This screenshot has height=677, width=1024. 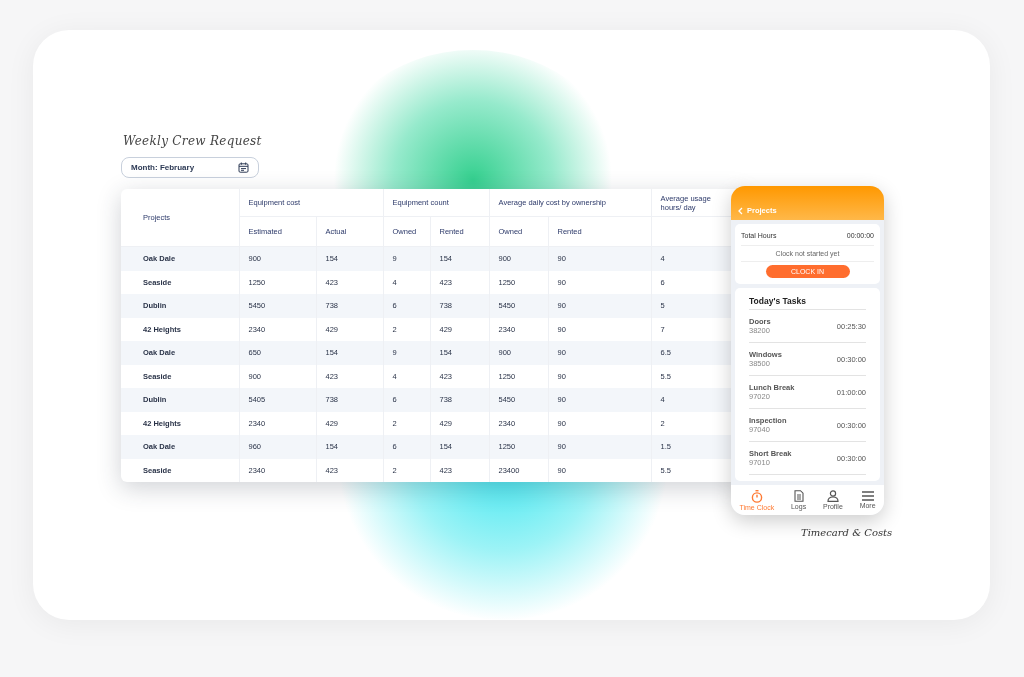 What do you see at coordinates (867, 496) in the screenshot?
I see `menu-icon` at bounding box center [867, 496].